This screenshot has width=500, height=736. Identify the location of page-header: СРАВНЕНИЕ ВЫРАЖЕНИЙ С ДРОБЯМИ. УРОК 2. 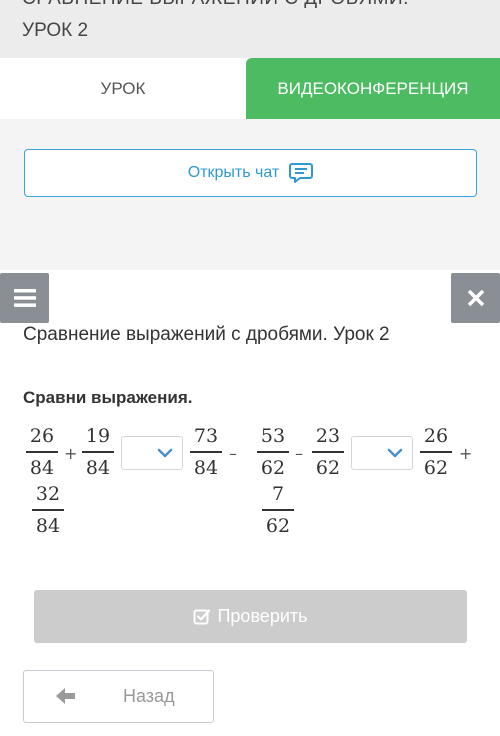
(250, 29).